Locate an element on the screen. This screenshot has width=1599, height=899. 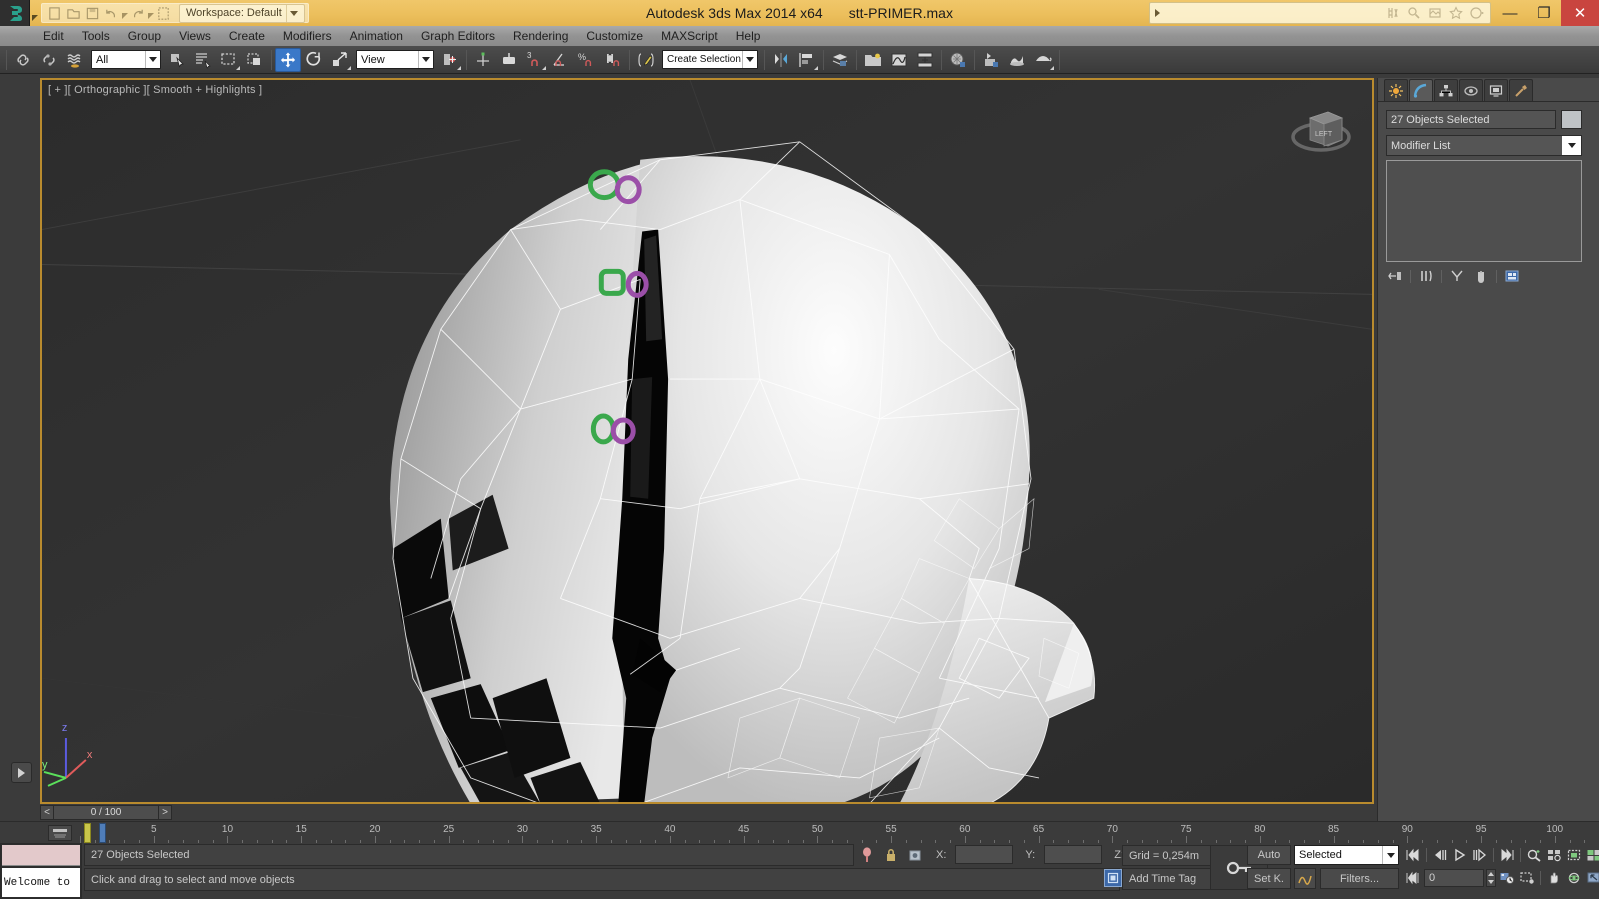
display-tab is located at coordinates (1496, 90).